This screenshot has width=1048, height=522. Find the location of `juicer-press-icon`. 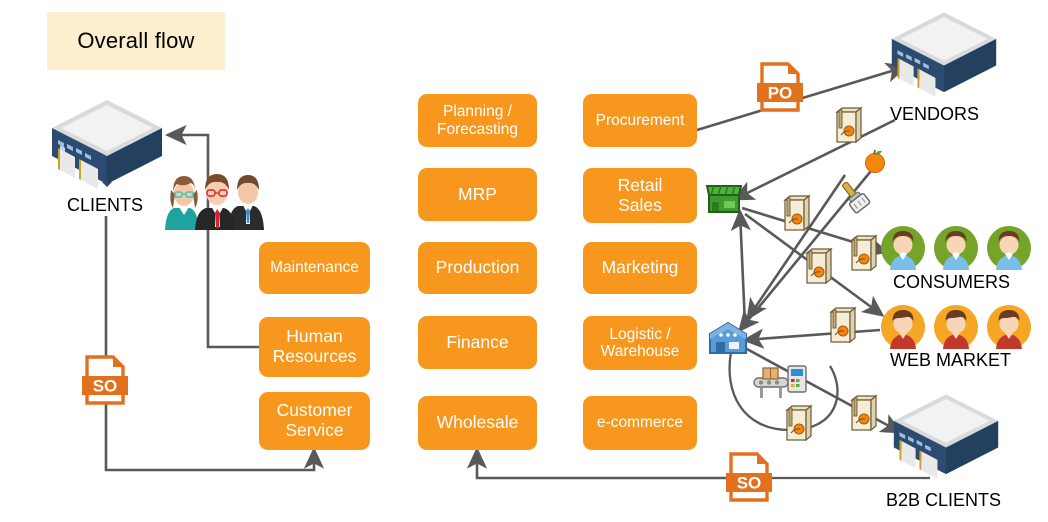

juicer-press-icon is located at coordinates (859, 192).